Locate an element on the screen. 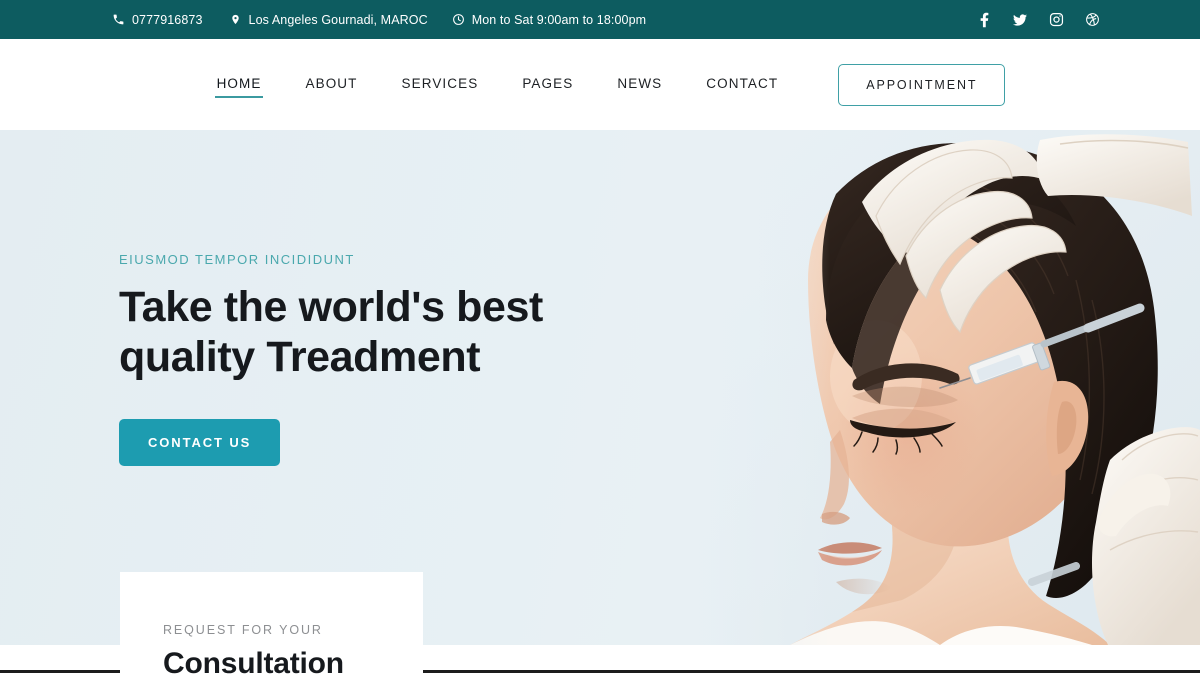 The height and width of the screenshot is (675, 1200). twitter-icon is located at coordinates (1020, 20).